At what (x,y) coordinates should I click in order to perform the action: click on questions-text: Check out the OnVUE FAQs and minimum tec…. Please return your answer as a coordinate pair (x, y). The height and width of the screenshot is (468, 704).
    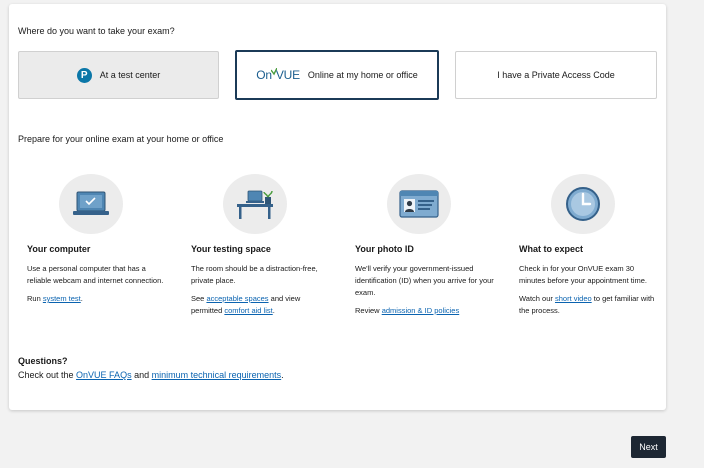
    Looking at the image, I should click on (151, 375).